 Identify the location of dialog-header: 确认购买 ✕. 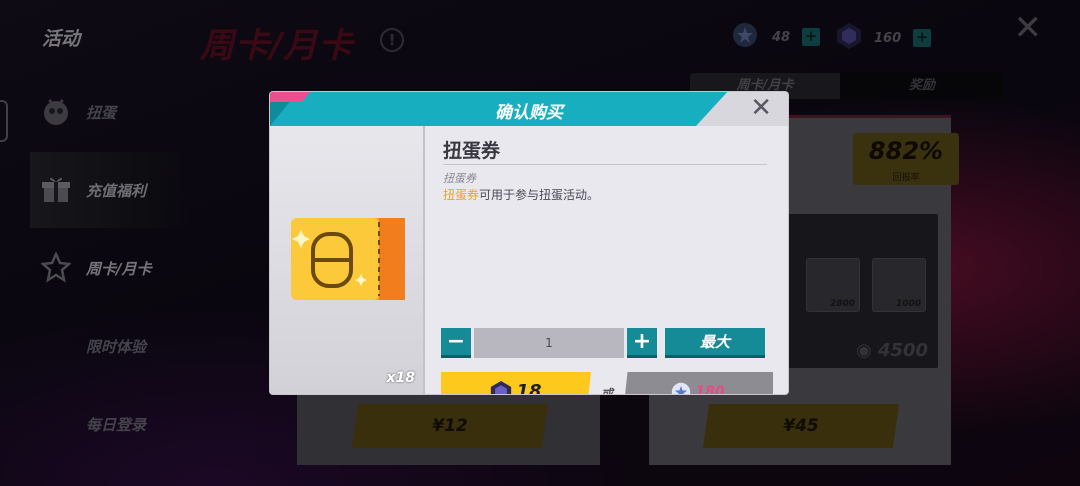
(529, 109).